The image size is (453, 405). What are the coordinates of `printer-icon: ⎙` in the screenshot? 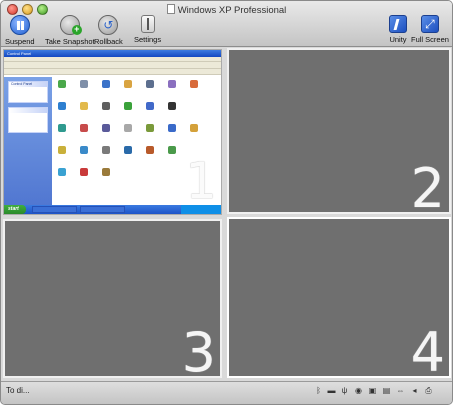 It's located at (428, 390).